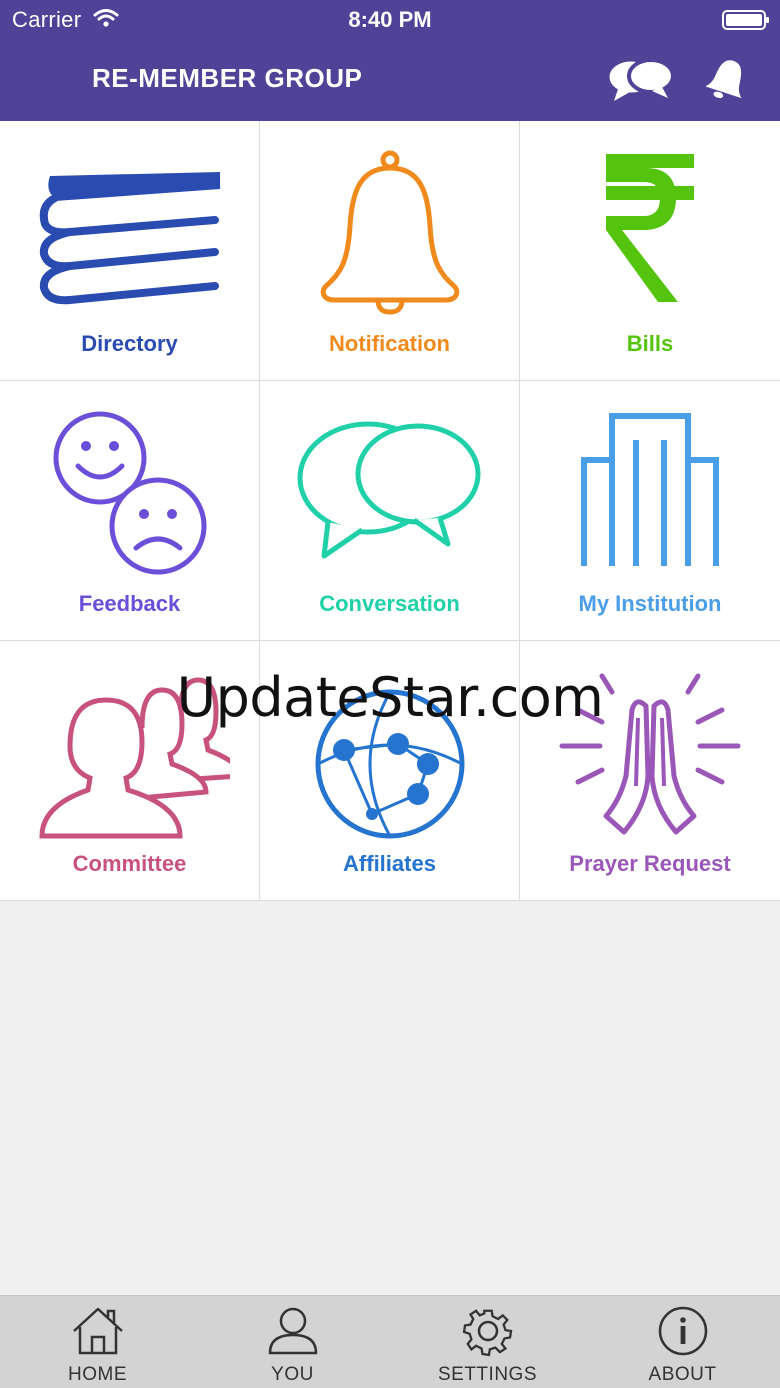 Image resolution: width=780 pixels, height=1388 pixels. What do you see at coordinates (129, 863) in the screenshot?
I see `tile-label: Committee` at bounding box center [129, 863].